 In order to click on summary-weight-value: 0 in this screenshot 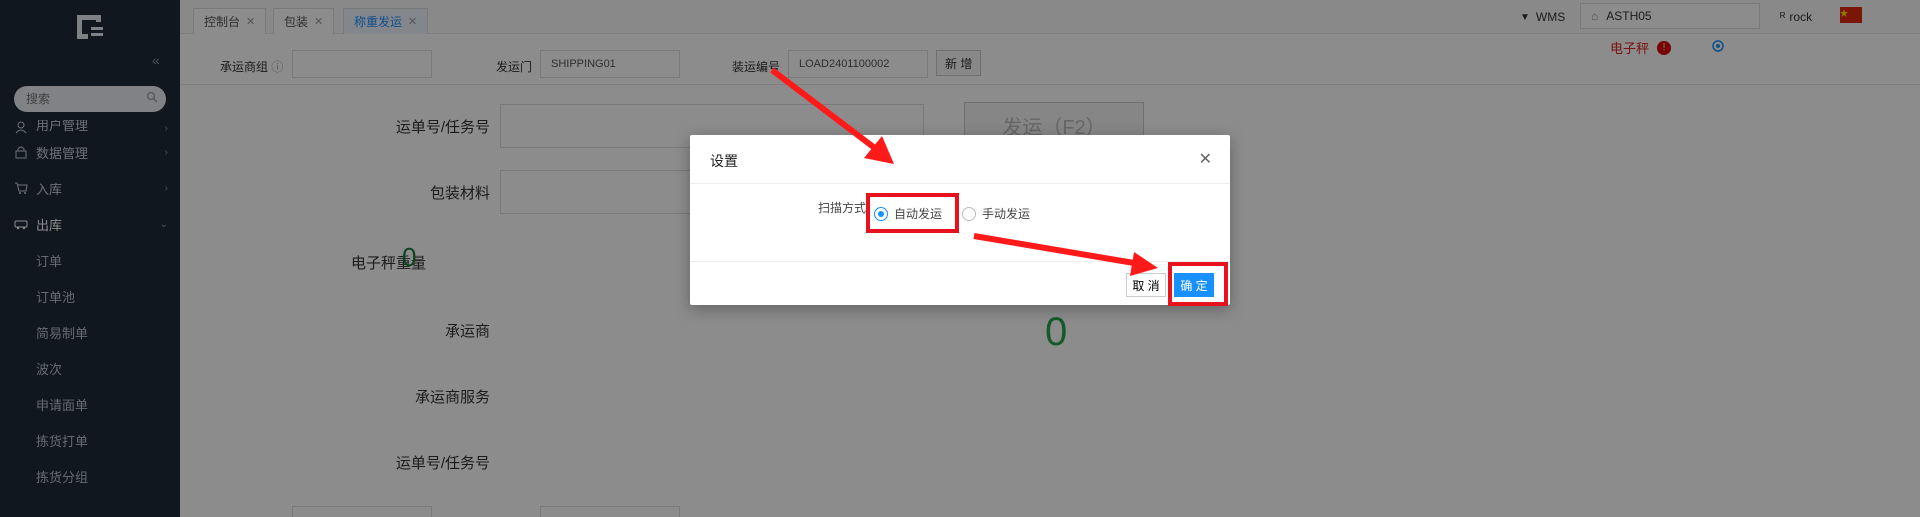, I will do `click(1056, 332)`.